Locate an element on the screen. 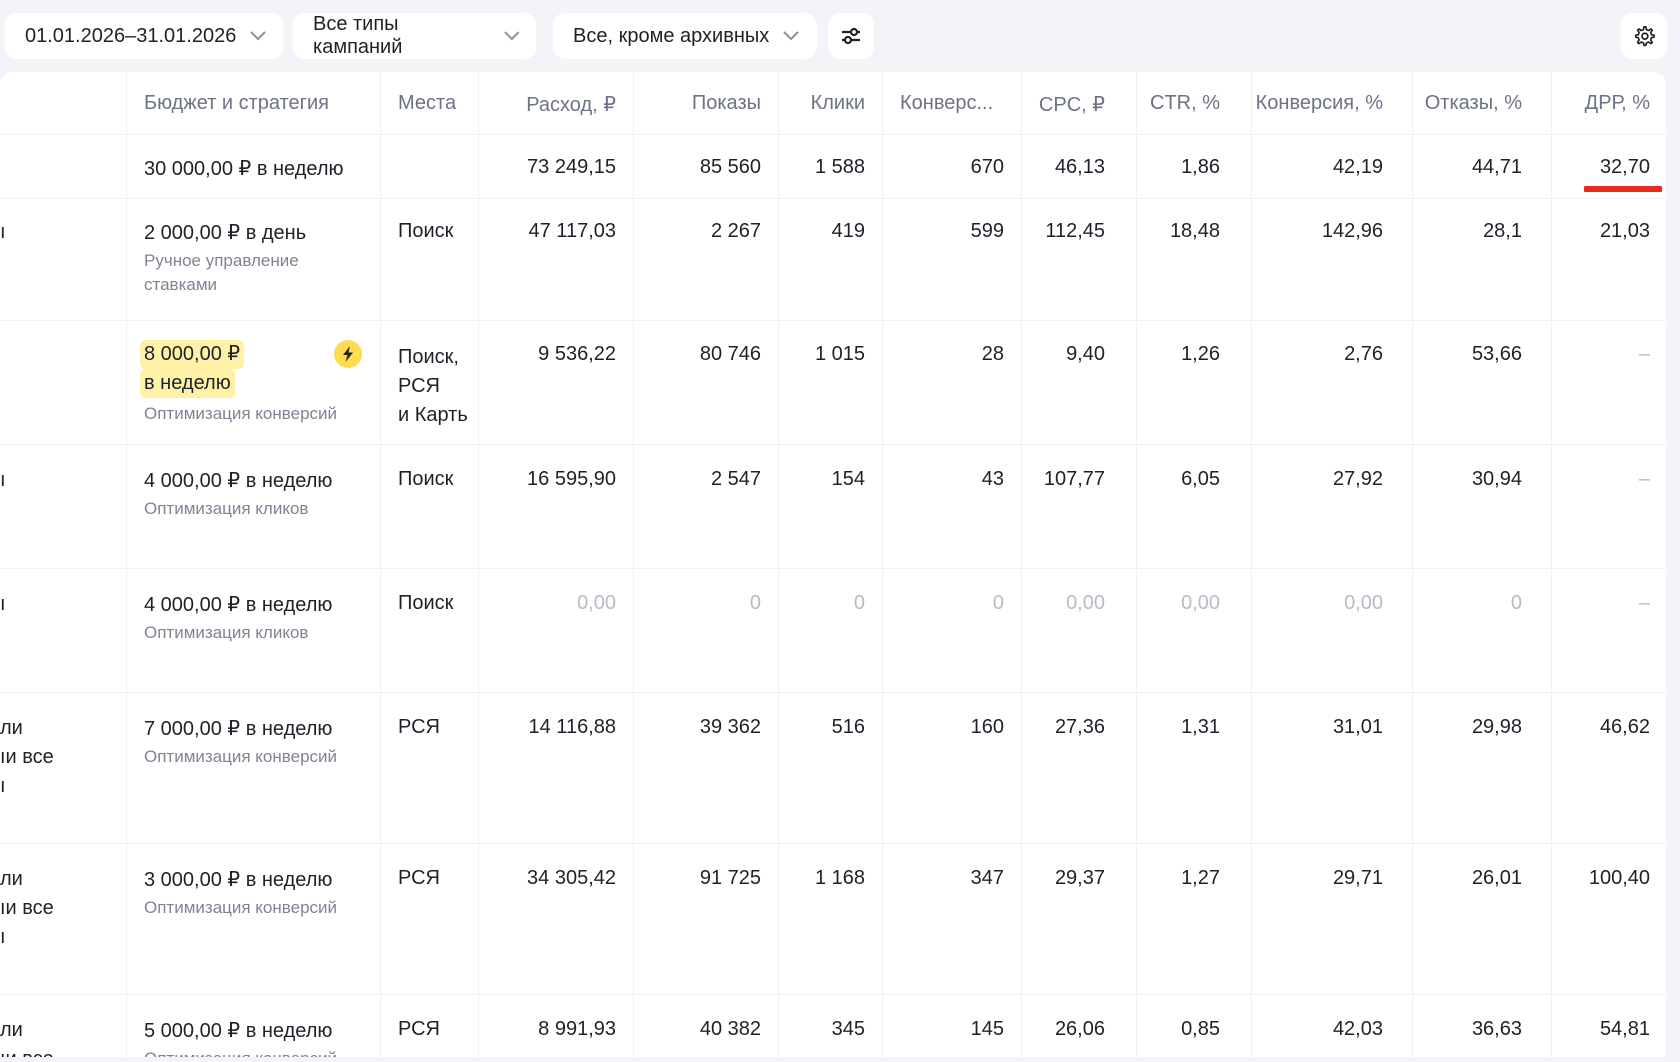 The width and height of the screenshot is (1680, 1062). row-ctr: 1,26 is located at coordinates (1200, 354).